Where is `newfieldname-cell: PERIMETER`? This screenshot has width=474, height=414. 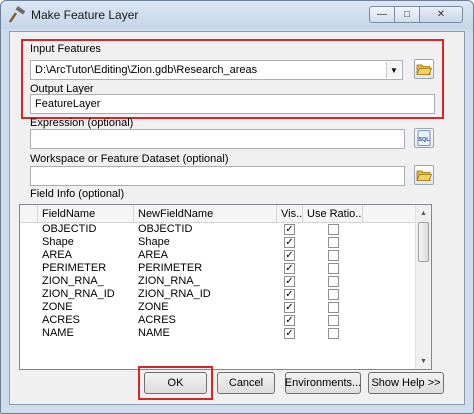
newfieldname-cell: PERIMETER is located at coordinates (205, 268).